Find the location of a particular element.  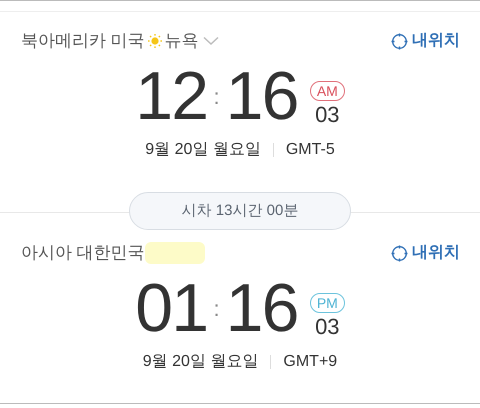

chevron-down-icon is located at coordinates (210, 41).